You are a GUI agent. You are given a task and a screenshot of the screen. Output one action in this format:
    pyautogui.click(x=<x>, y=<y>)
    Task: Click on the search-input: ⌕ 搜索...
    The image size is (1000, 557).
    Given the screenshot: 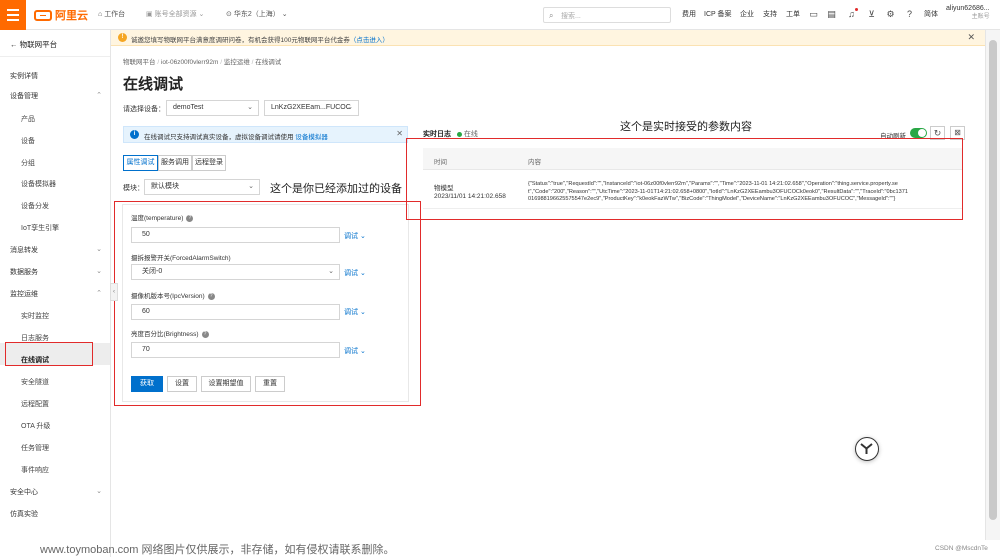 What is the action you would take?
    pyautogui.click(x=607, y=15)
    